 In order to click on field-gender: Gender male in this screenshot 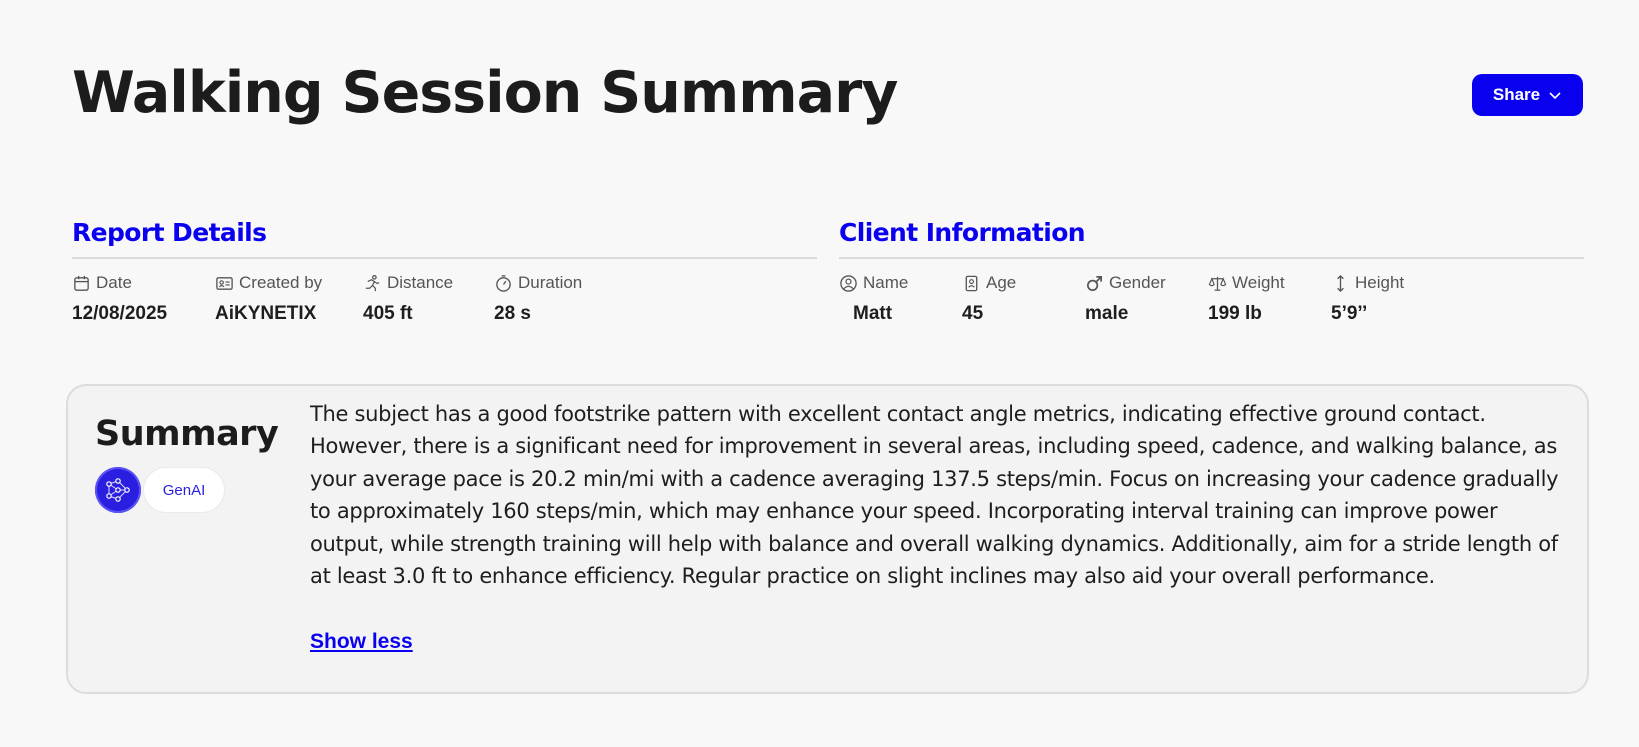, I will do `click(1125, 299)`.